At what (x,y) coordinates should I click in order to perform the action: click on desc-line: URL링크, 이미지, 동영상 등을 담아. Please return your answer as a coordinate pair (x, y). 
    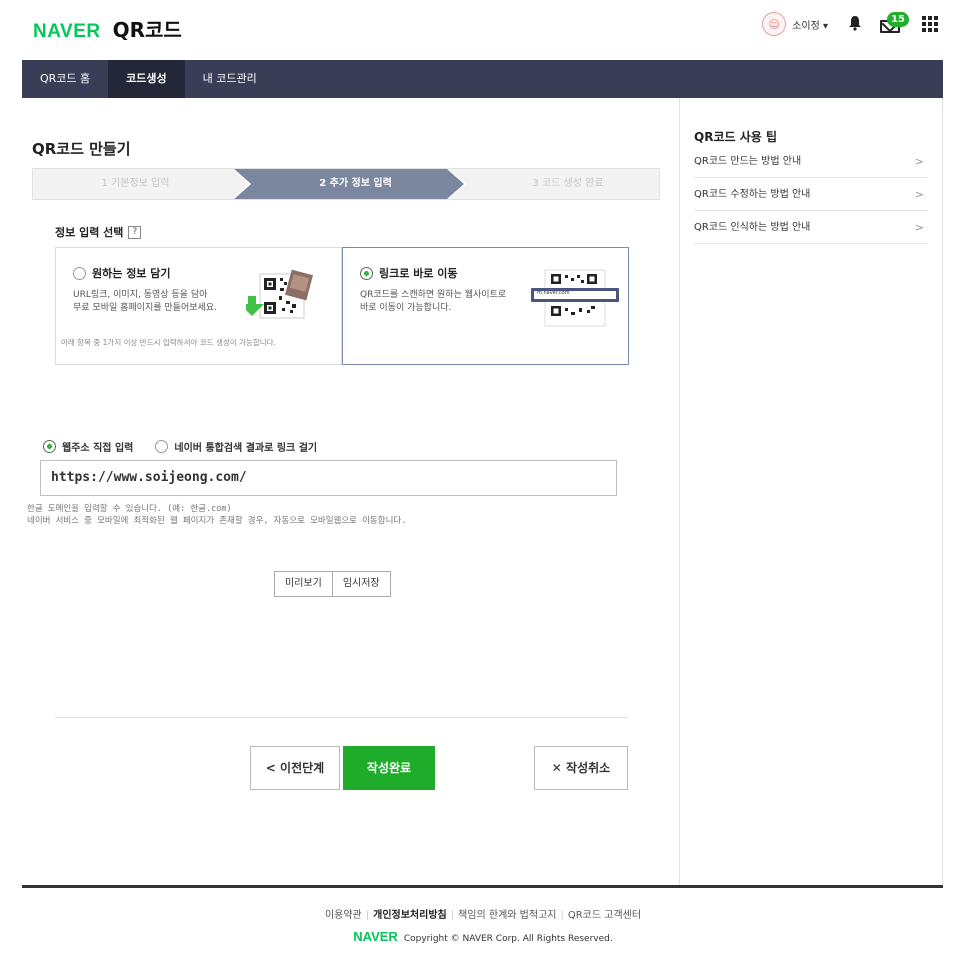
    Looking at the image, I should click on (140, 295).